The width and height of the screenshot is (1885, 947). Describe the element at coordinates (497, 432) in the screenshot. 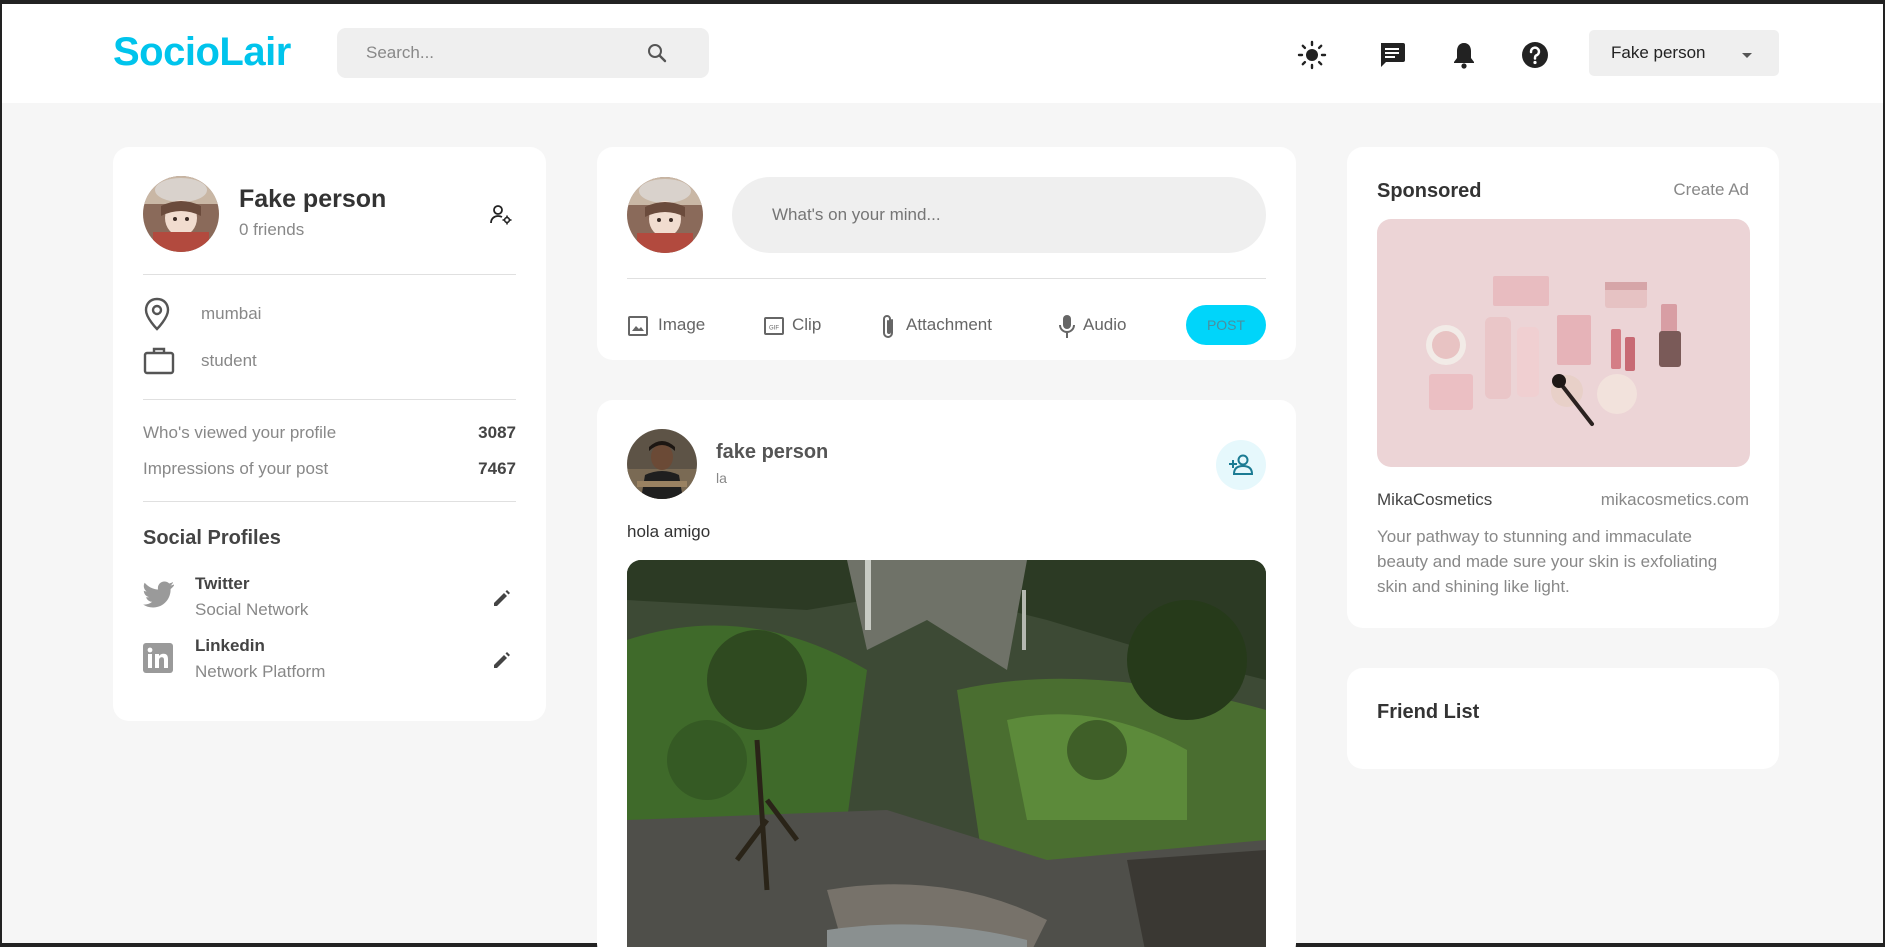

I see `stat-value-profile-views: 3087` at that location.